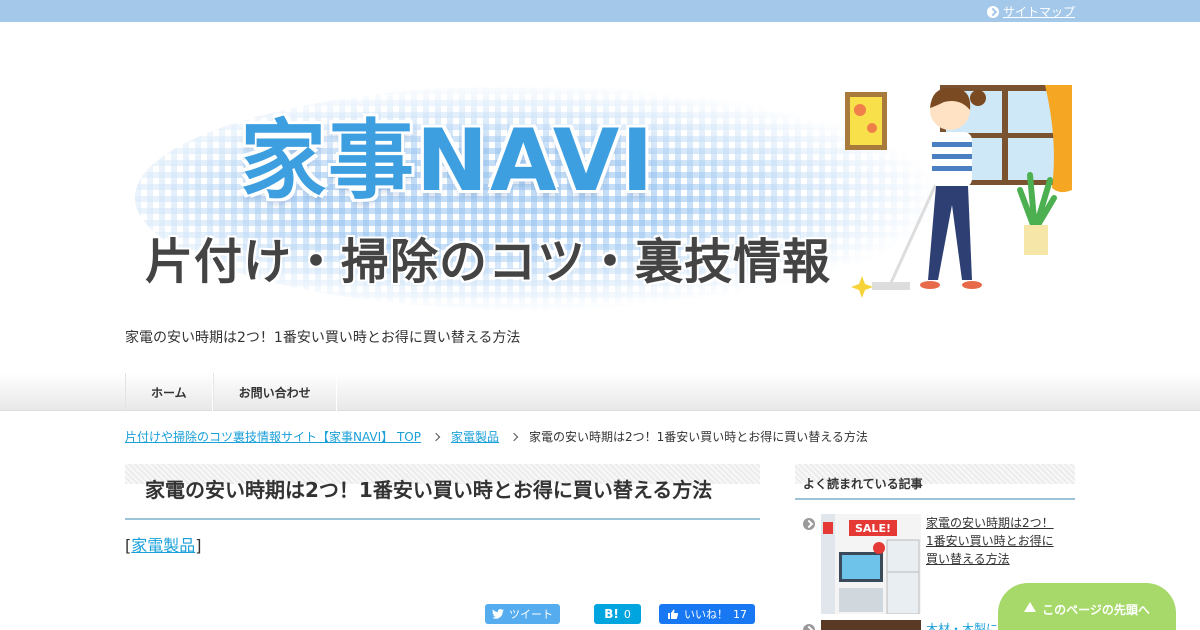 The image size is (1200, 630). I want to click on breadcrumb-current: 家電の安い時期は2つ！1番安い買い時とお得に買い替える方法, so click(698, 437).